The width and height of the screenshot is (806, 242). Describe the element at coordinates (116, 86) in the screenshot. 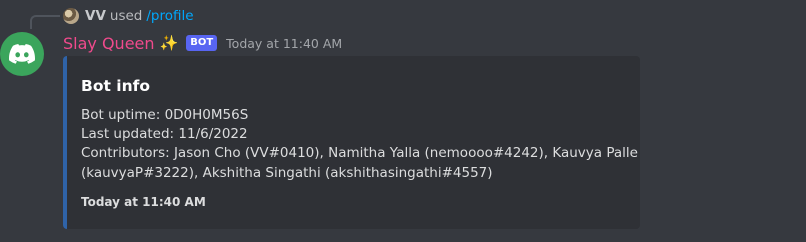

I see `embed-title: Bot info` at that location.